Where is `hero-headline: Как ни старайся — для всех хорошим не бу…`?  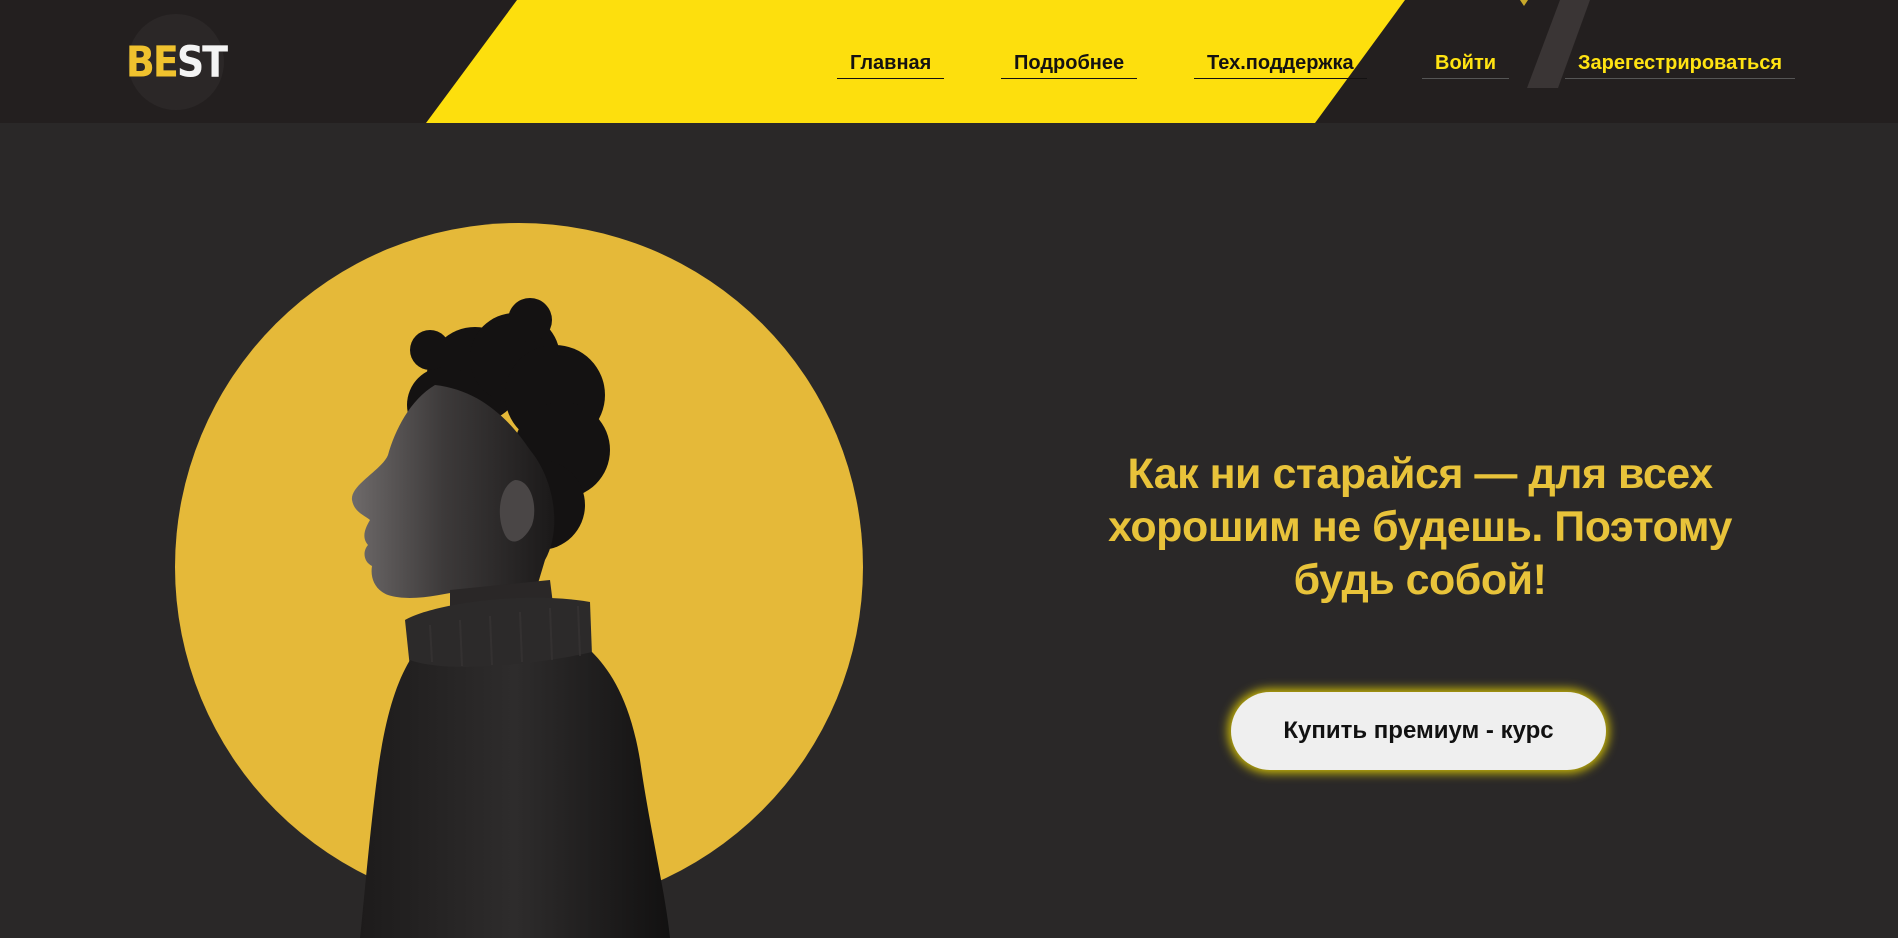 hero-headline: Как ни старайся — для всех хорошим не бу… is located at coordinates (1420, 527).